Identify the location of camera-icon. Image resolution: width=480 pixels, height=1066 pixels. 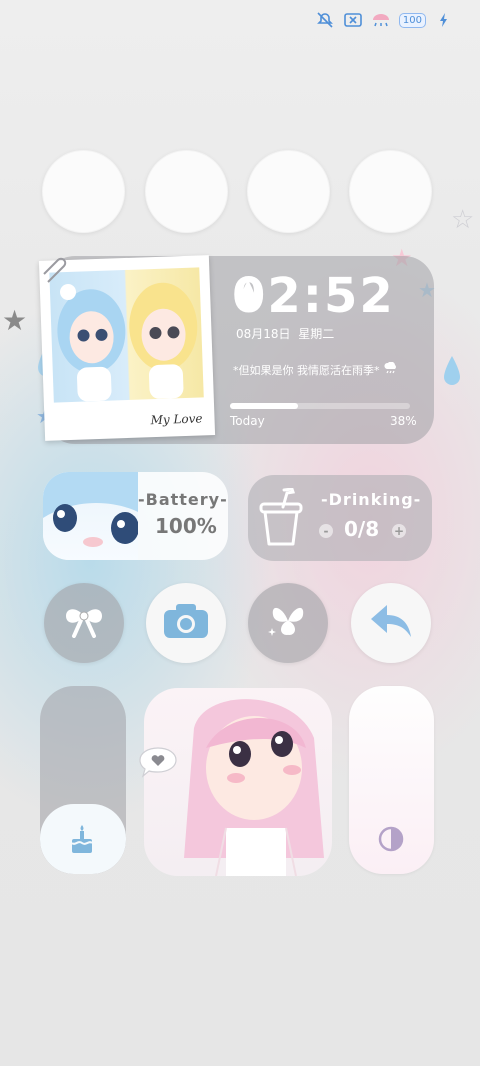
(186, 623).